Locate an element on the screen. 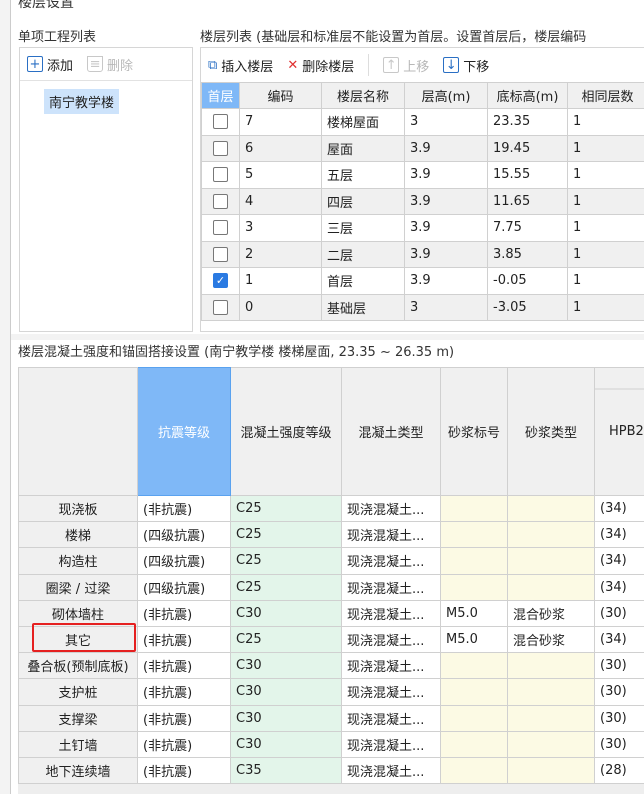 This screenshot has width=644, height=794. first-floor-checkbox: ✓ is located at coordinates (220, 281).